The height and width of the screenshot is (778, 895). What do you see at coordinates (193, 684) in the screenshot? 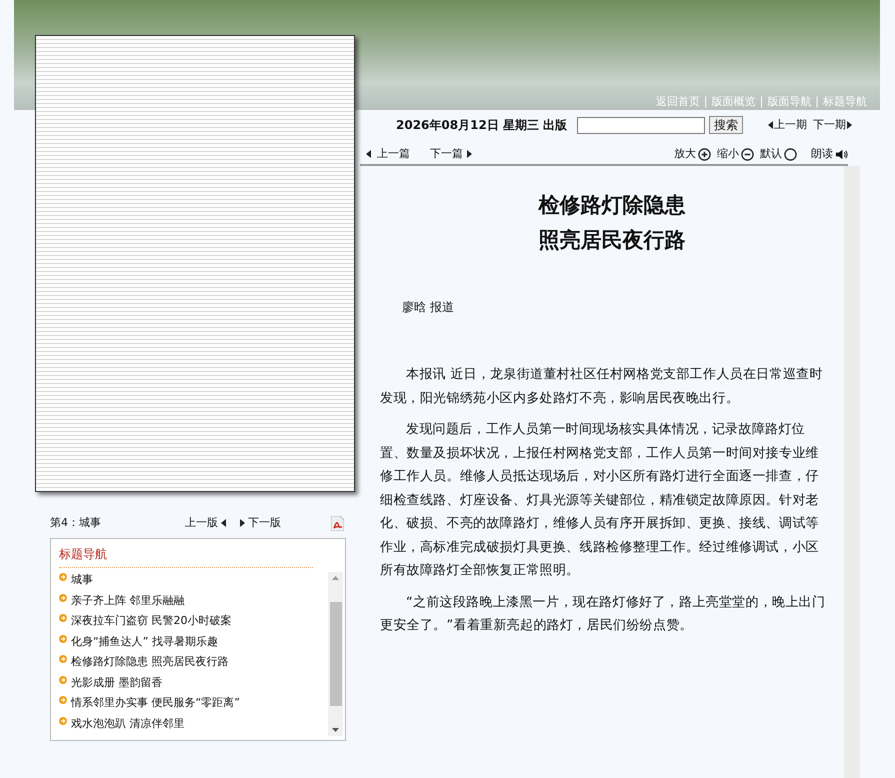
I see `headline-link: 光影成册 墨韵留香` at bounding box center [193, 684].